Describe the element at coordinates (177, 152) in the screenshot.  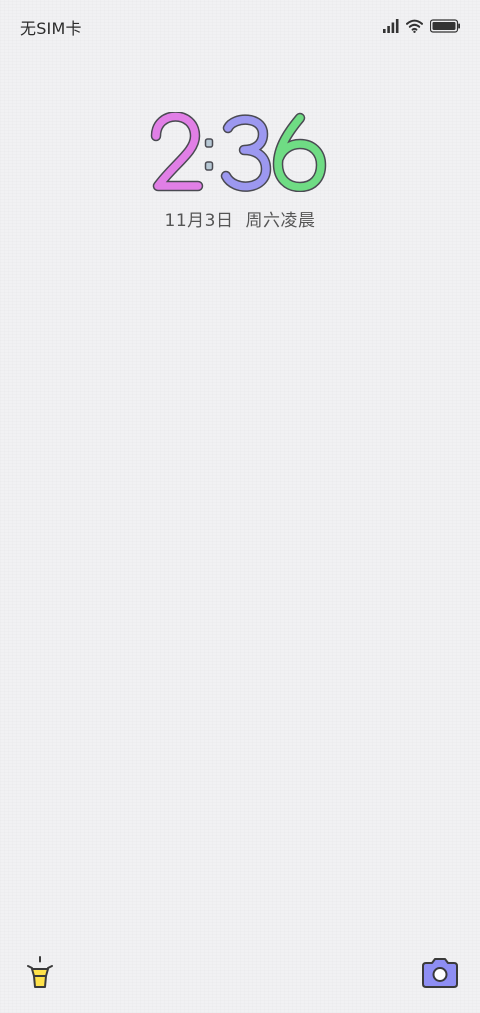
I see `clock-hours-digit` at that location.